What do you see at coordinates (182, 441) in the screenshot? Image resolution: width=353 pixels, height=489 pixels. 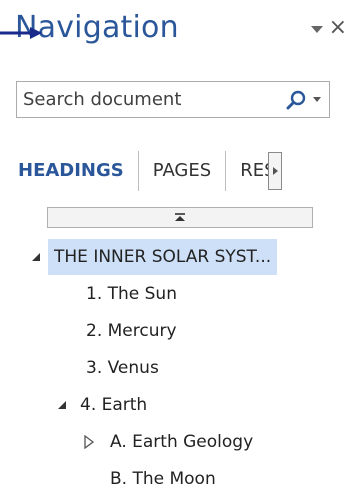 I see `heading-label: A. Earth Geology` at bounding box center [182, 441].